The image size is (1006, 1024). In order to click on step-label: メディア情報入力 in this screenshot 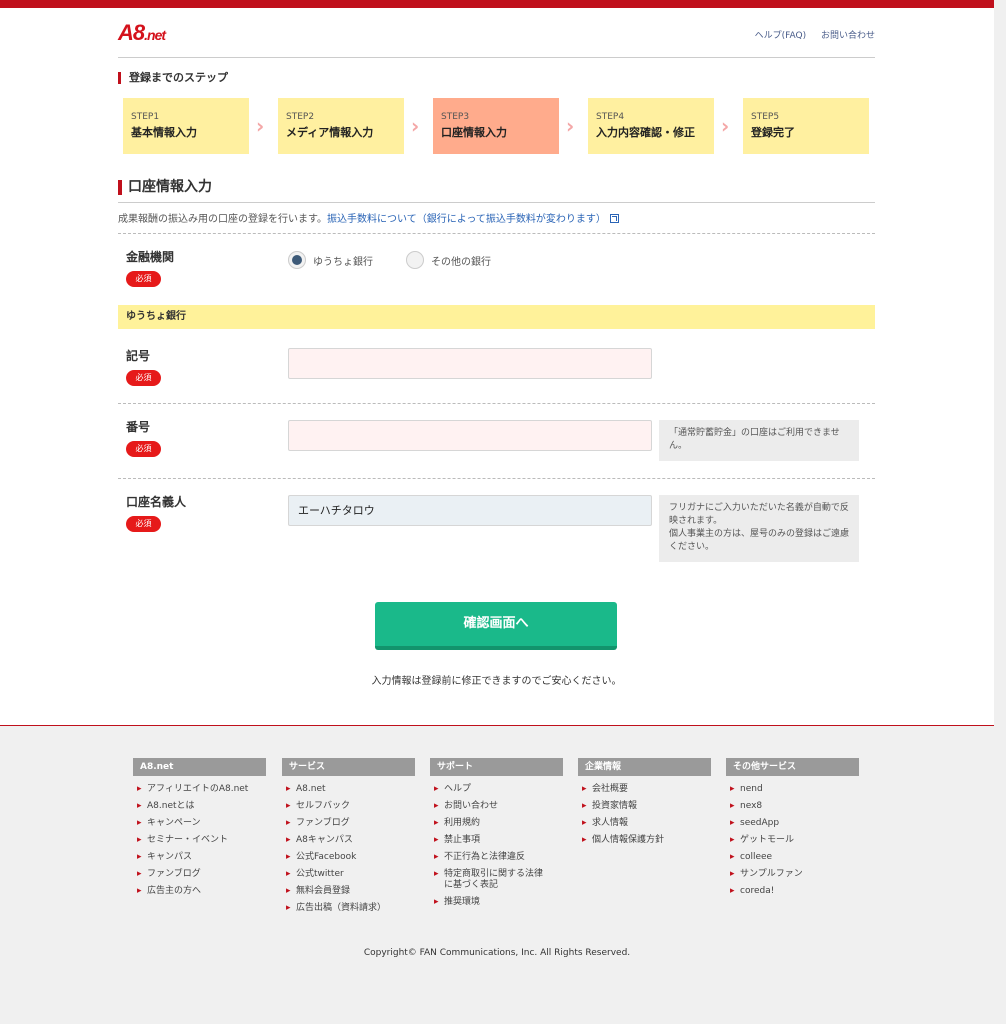, I will do `click(330, 132)`.